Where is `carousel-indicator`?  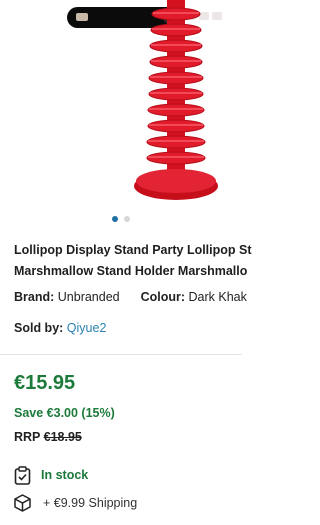 carousel-indicator is located at coordinates (121, 221).